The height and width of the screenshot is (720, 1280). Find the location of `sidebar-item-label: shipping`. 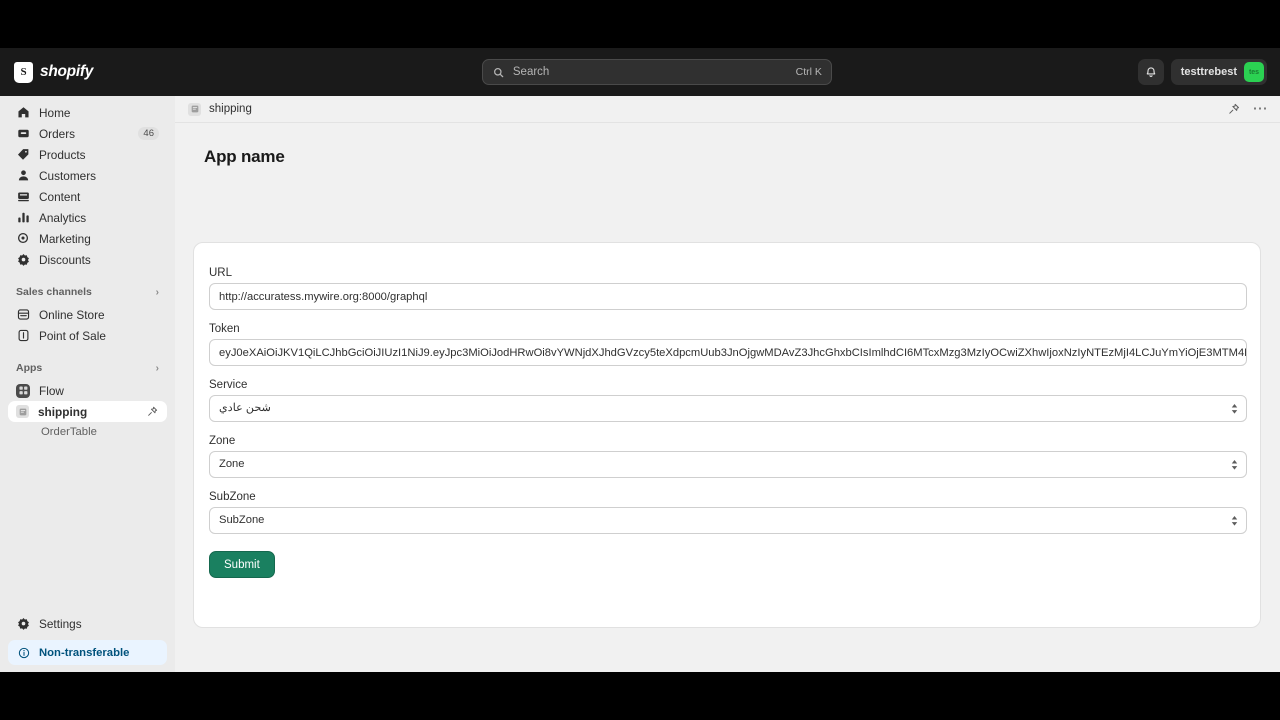

sidebar-item-label: shipping is located at coordinates (63, 411).